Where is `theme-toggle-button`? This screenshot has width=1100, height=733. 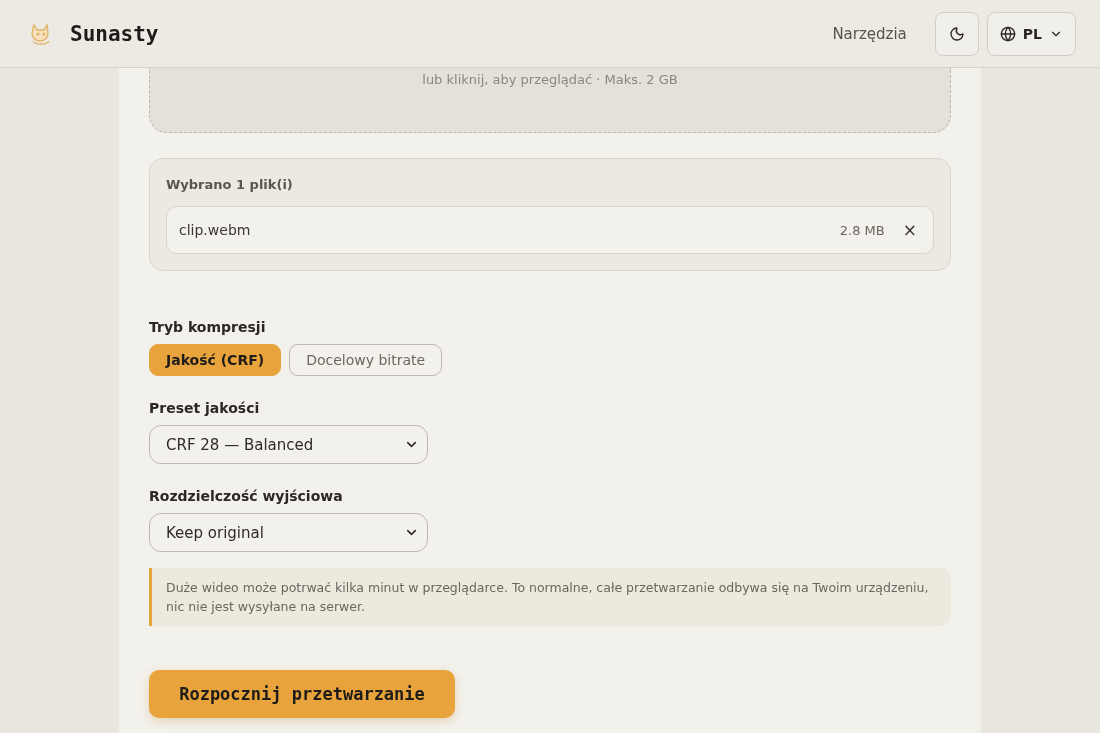
theme-toggle-button is located at coordinates (956, 33).